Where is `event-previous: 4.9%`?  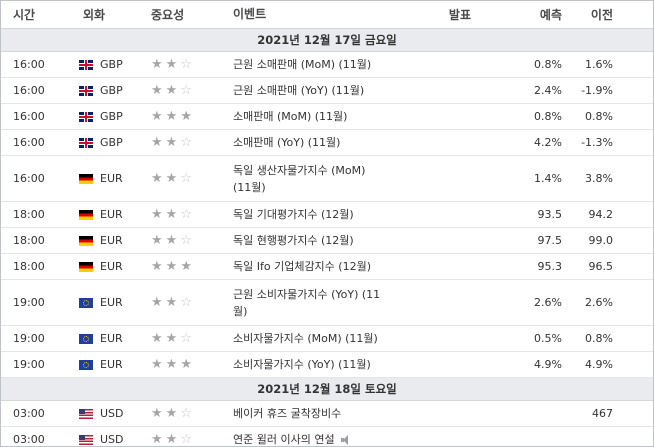 event-previous: 4.9% is located at coordinates (599, 364).